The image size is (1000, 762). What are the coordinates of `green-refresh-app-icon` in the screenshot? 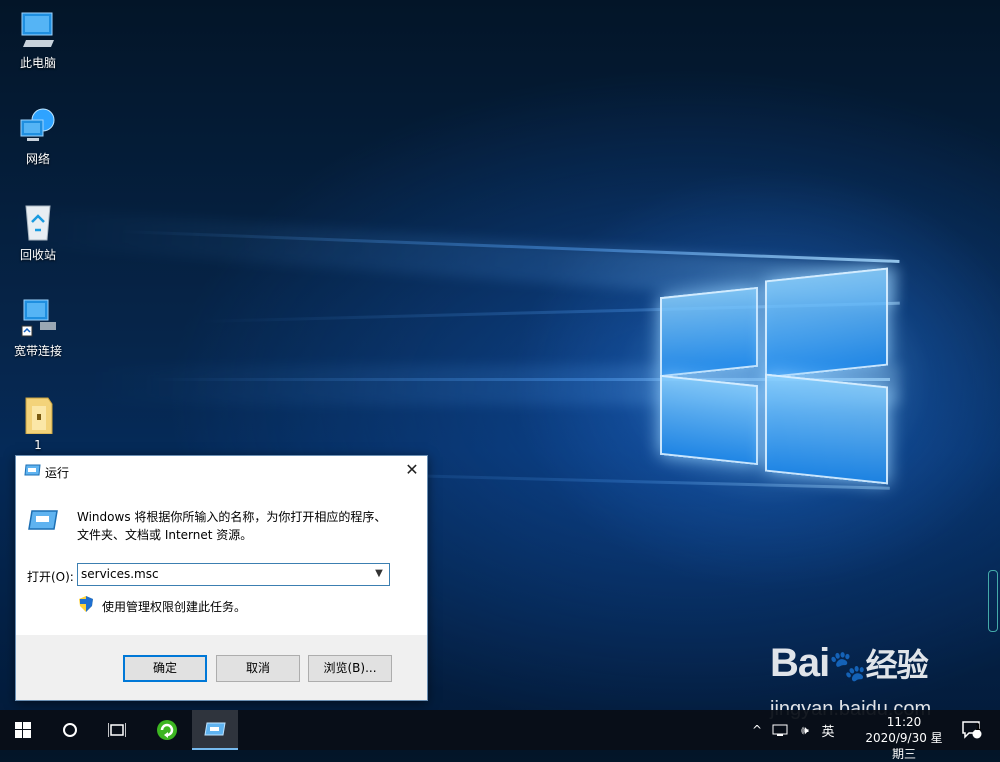 It's located at (167, 730).